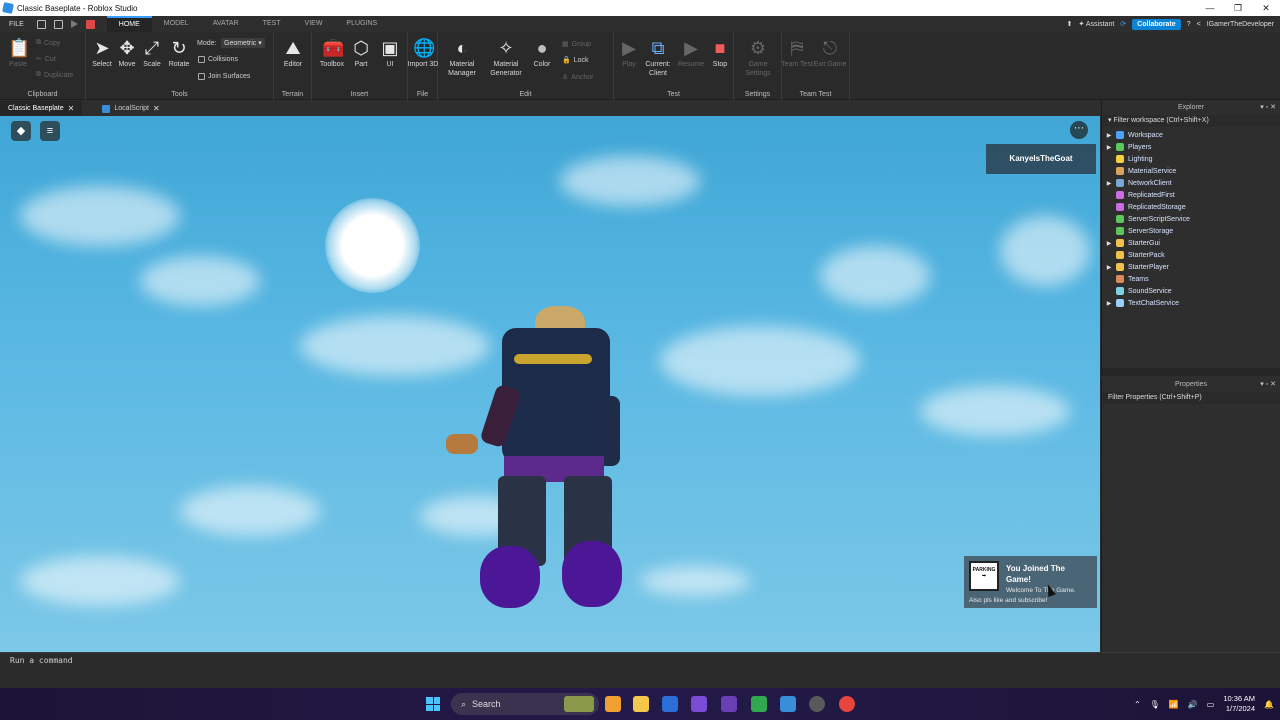  What do you see at coordinates (729, 704) in the screenshot?
I see `video-editor-icon` at bounding box center [729, 704].